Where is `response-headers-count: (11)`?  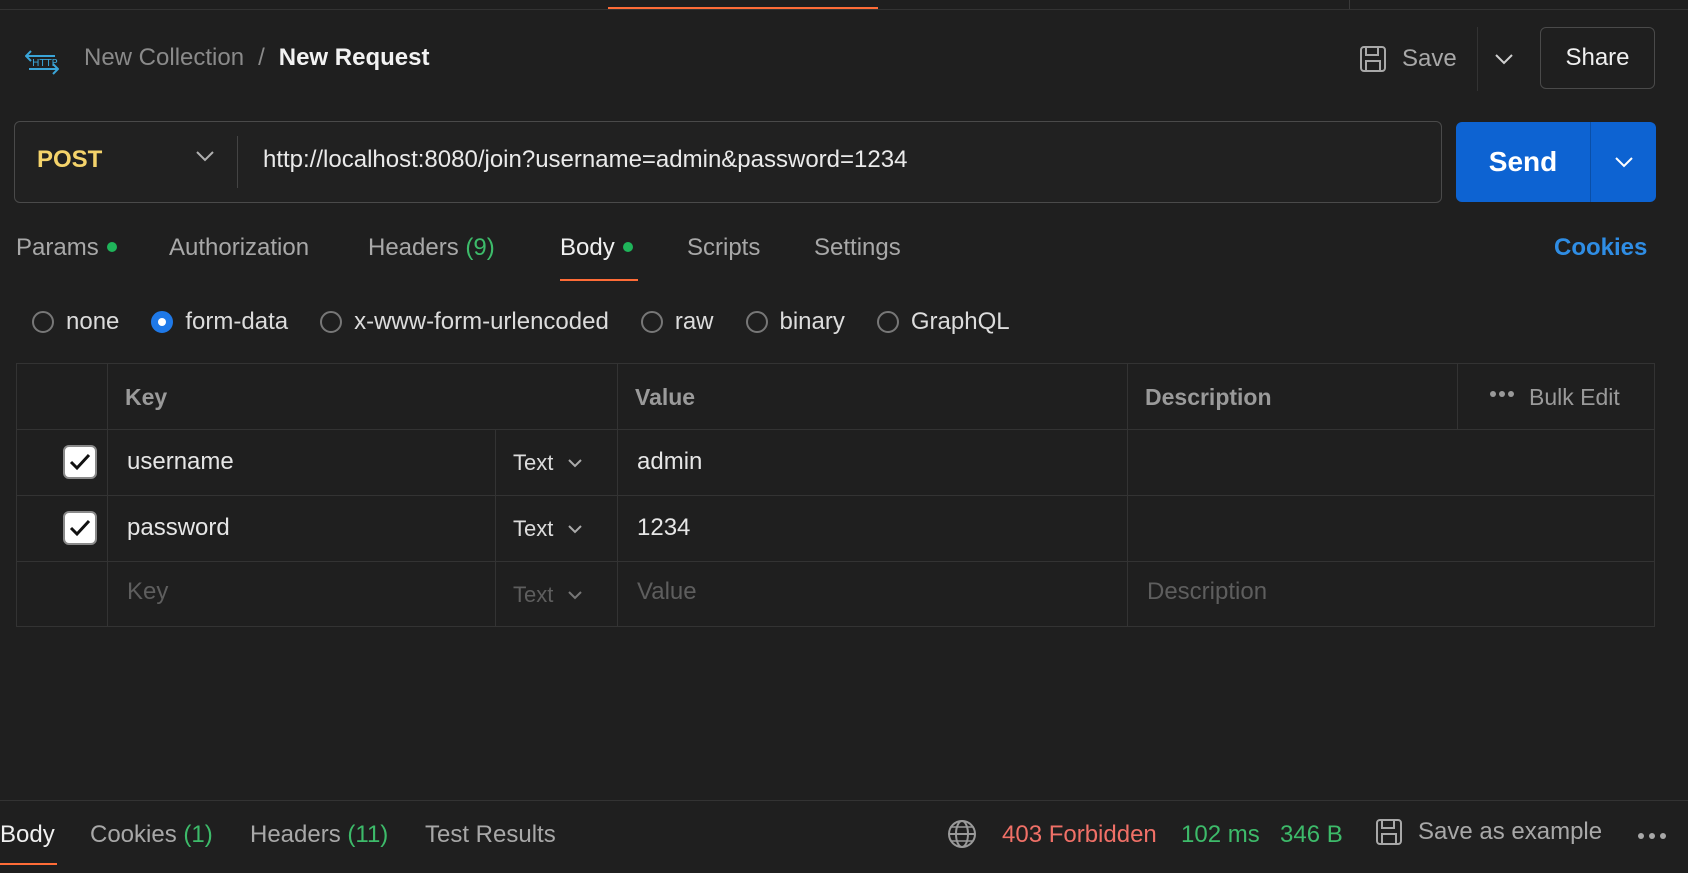 response-headers-count: (11) is located at coordinates (368, 834).